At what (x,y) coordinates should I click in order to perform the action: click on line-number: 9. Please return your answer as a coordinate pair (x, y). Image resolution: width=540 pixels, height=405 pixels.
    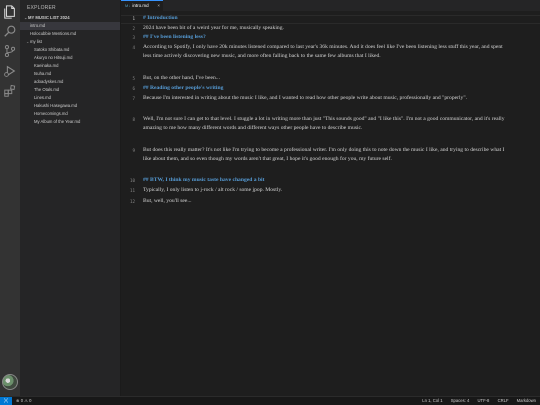
    Looking at the image, I should click on (133, 150).